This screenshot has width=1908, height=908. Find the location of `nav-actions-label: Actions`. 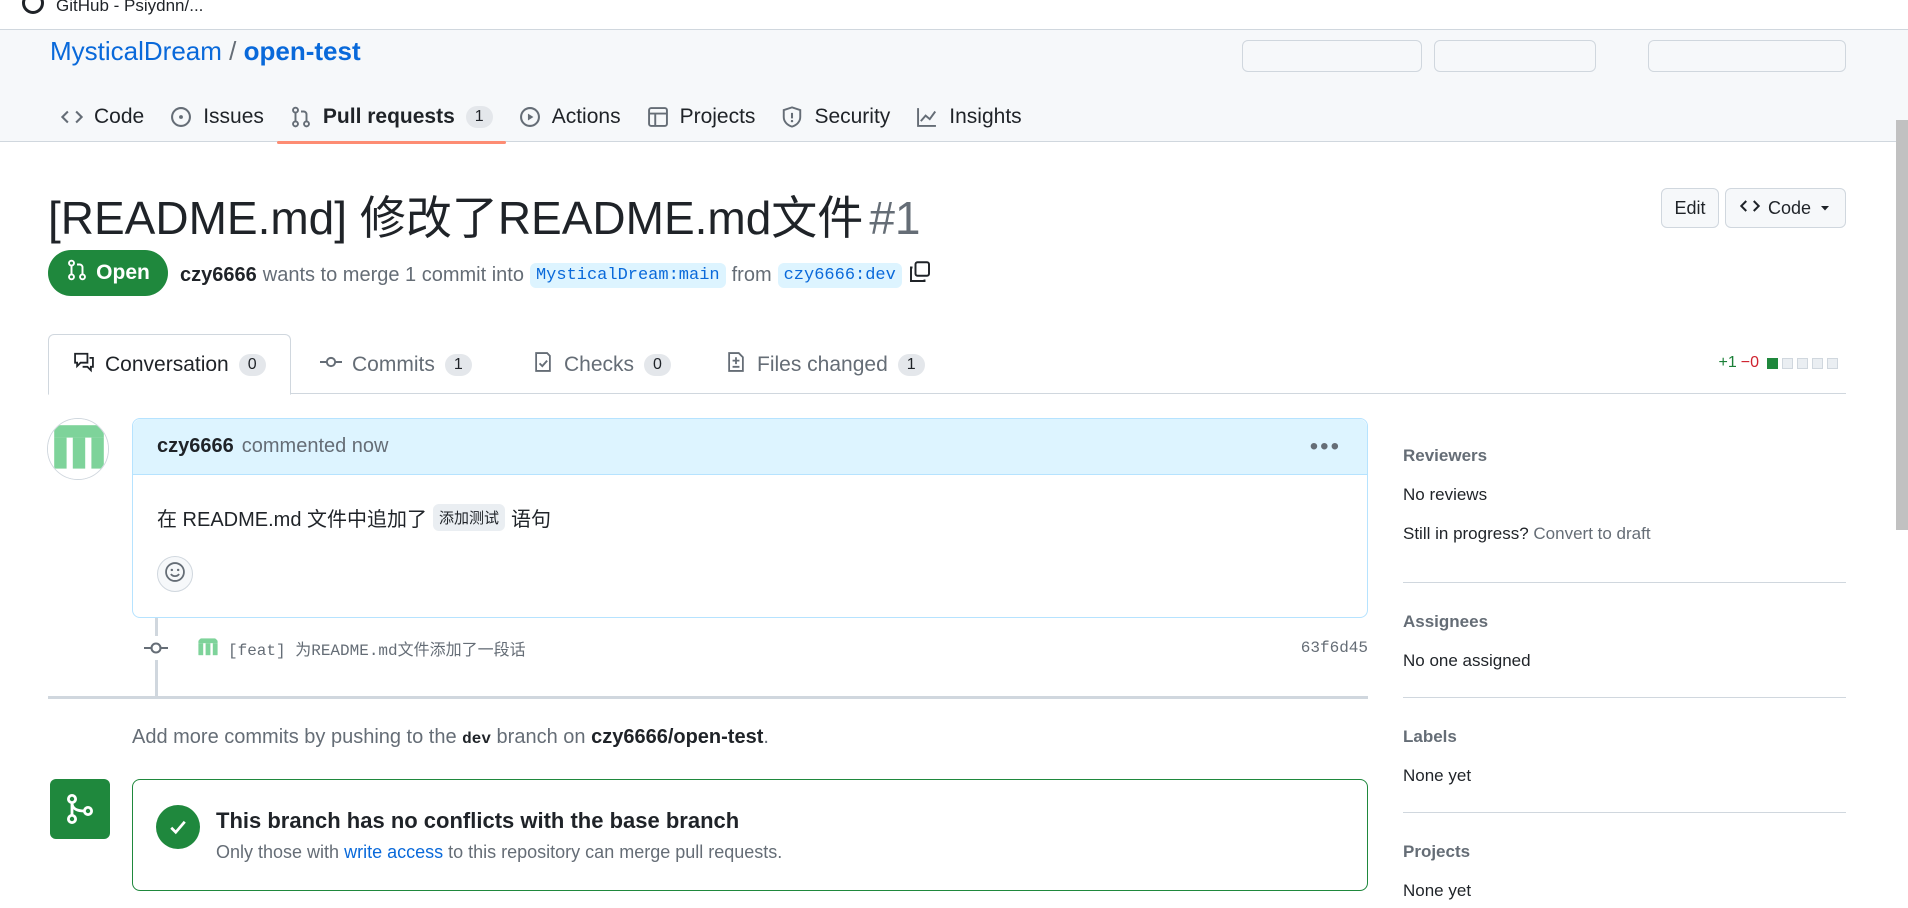

nav-actions-label: Actions is located at coordinates (586, 116).